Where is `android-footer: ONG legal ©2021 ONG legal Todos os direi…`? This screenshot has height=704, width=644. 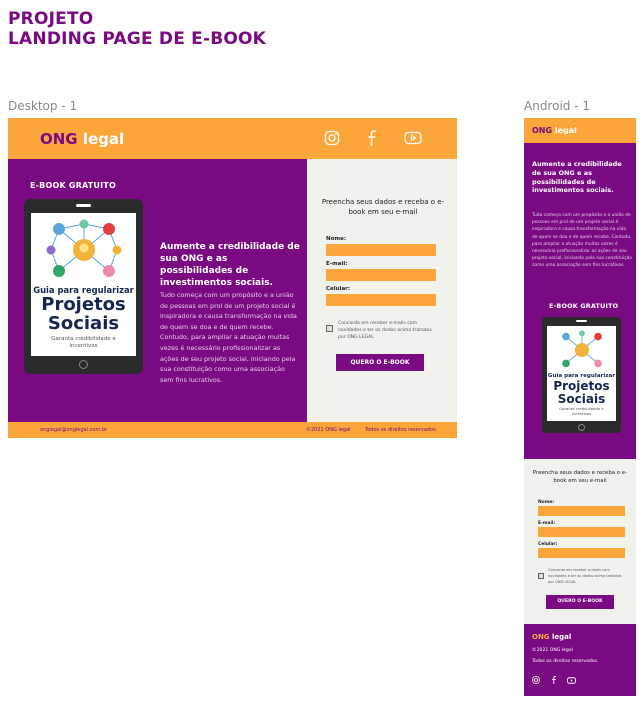 android-footer: ONG legal ©2021 ONG legal Todos os direi… is located at coordinates (580, 660).